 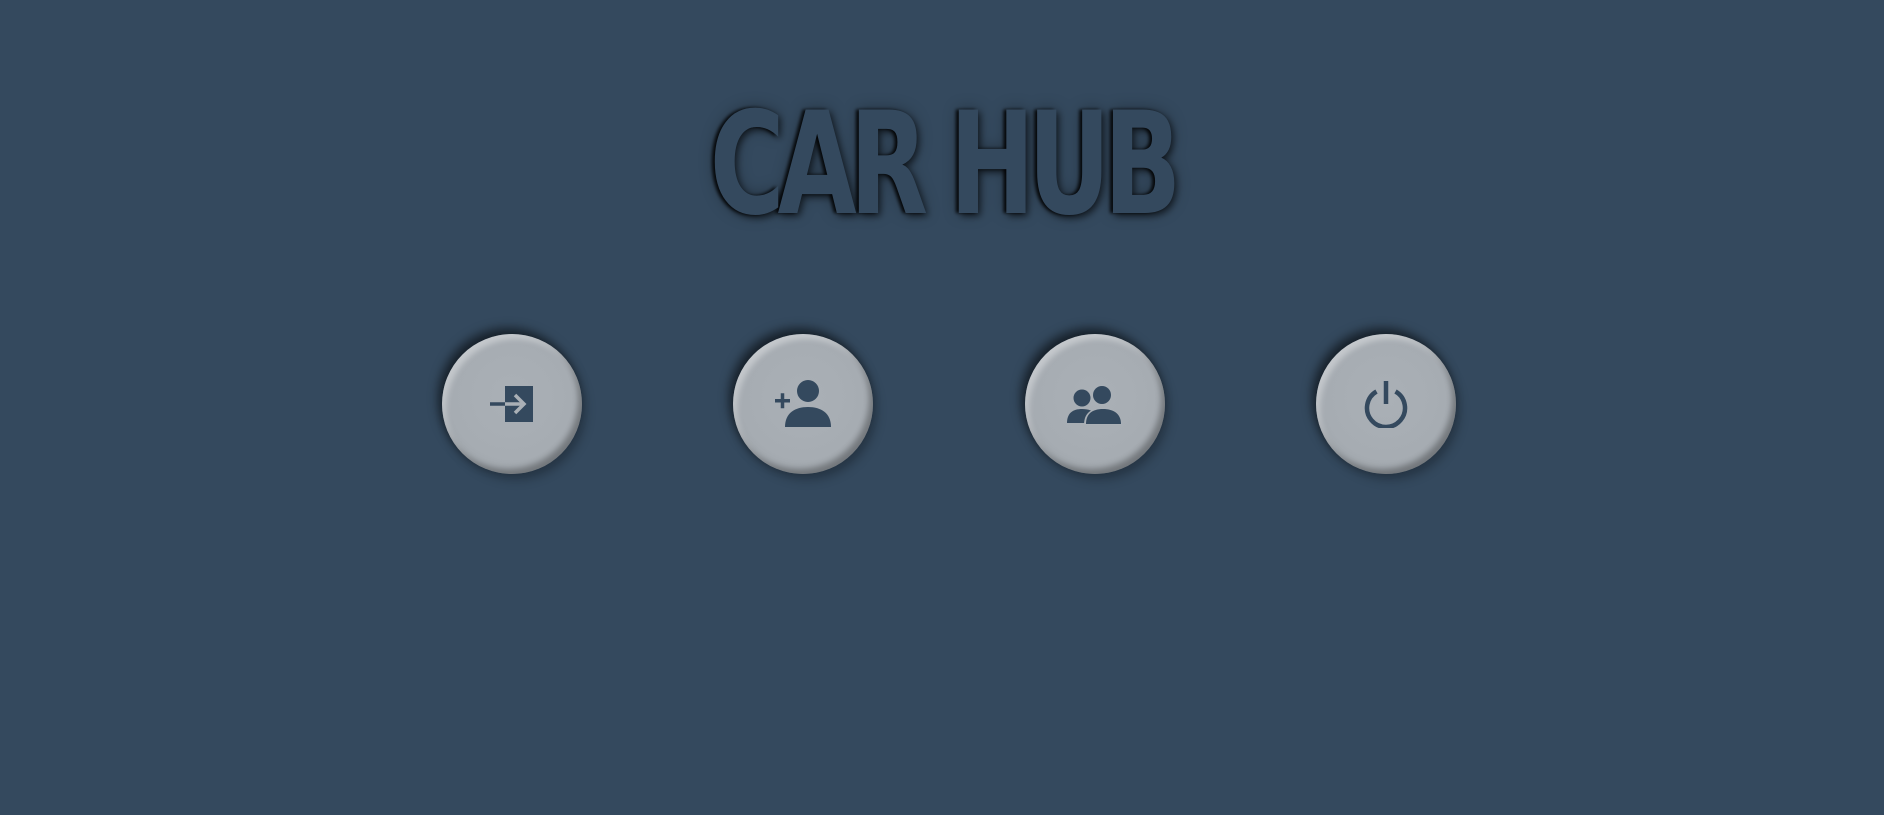 I want to click on users-button, so click(x=1095, y=404).